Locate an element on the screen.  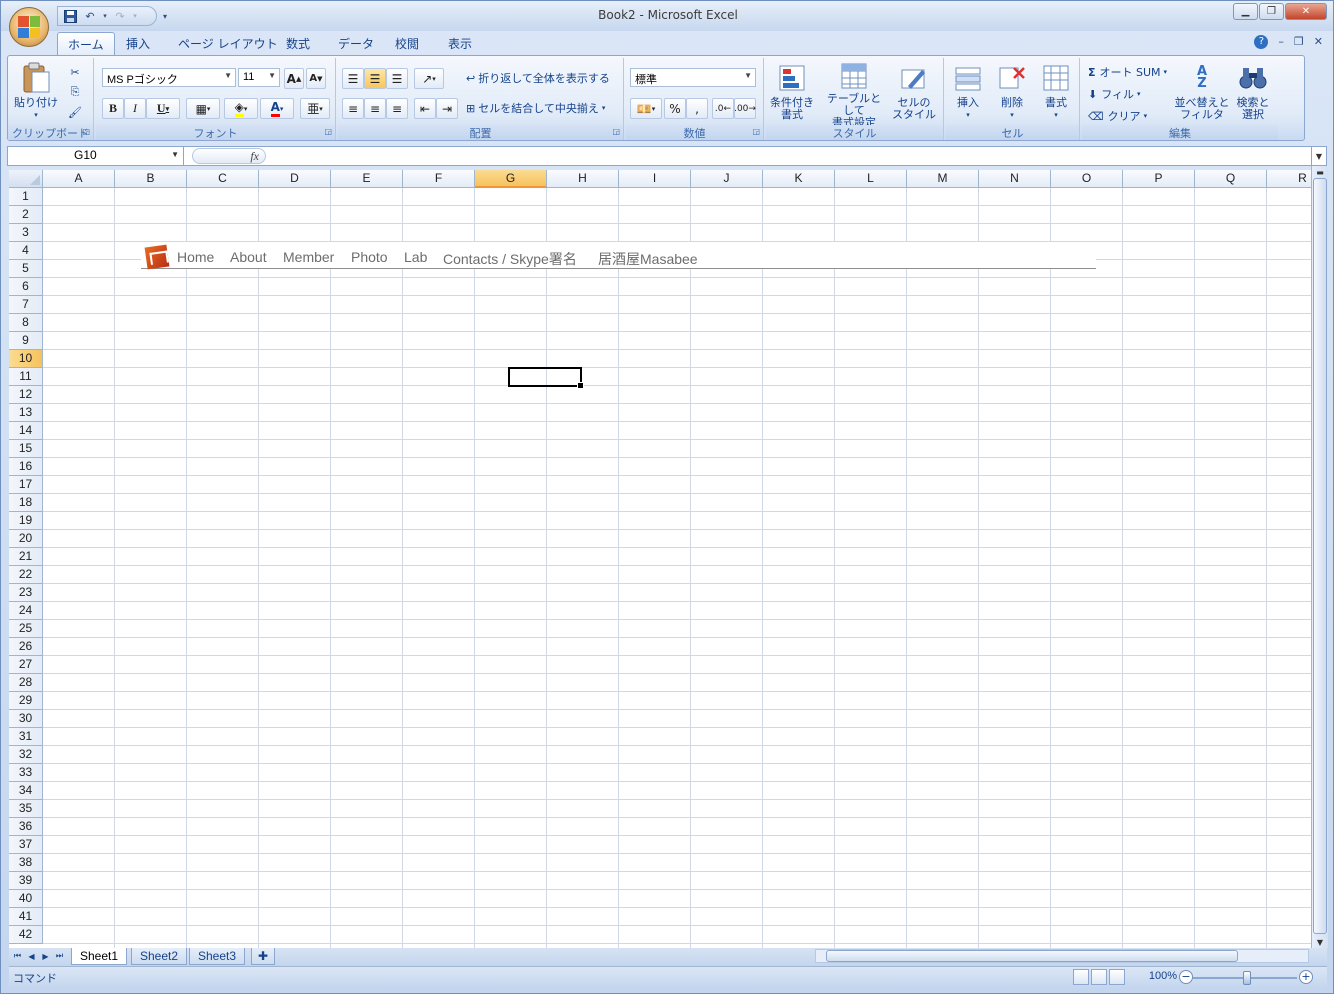
row-header: 20 is located at coordinates (26, 539).